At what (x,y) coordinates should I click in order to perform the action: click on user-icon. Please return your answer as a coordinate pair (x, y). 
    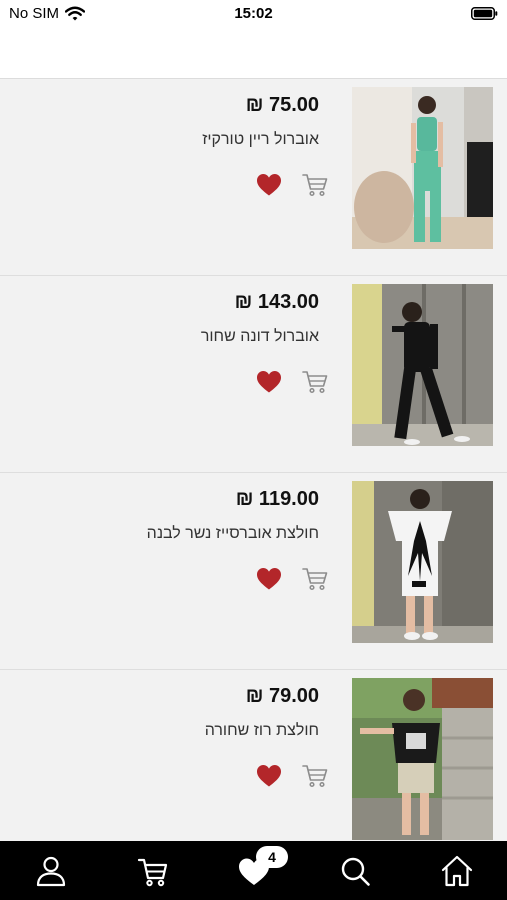
    Looking at the image, I should click on (51, 871).